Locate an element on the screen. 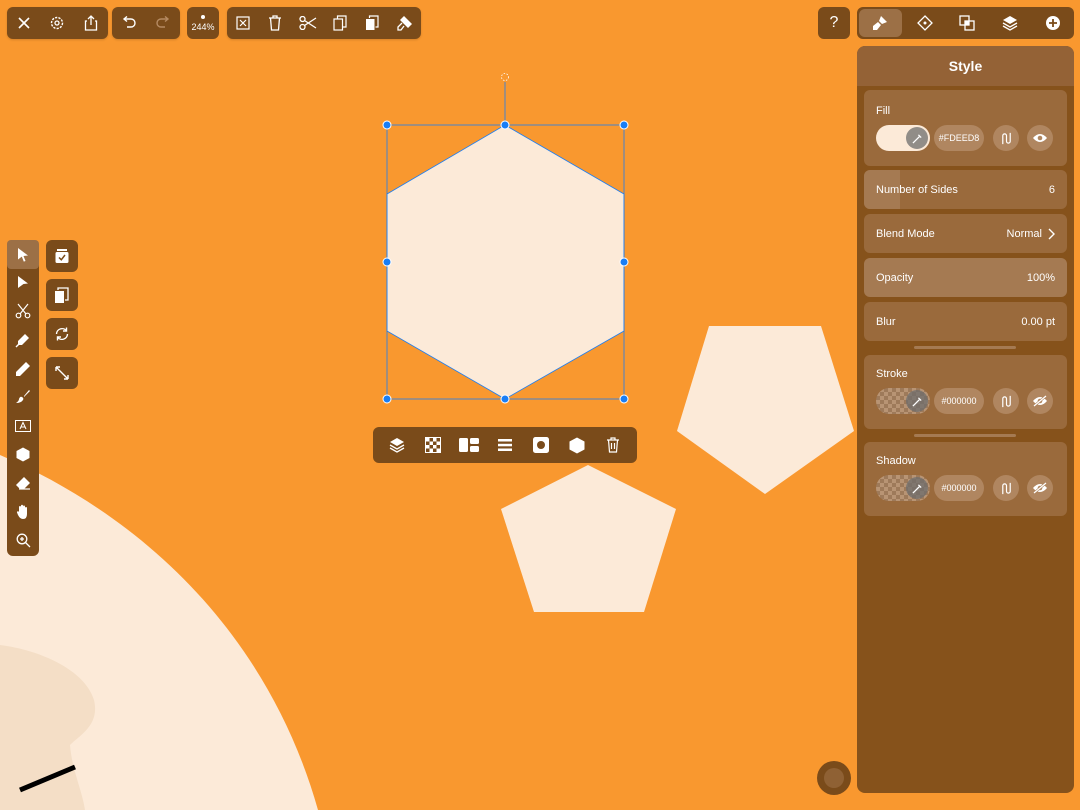  floating-action-button is located at coordinates (834, 778).